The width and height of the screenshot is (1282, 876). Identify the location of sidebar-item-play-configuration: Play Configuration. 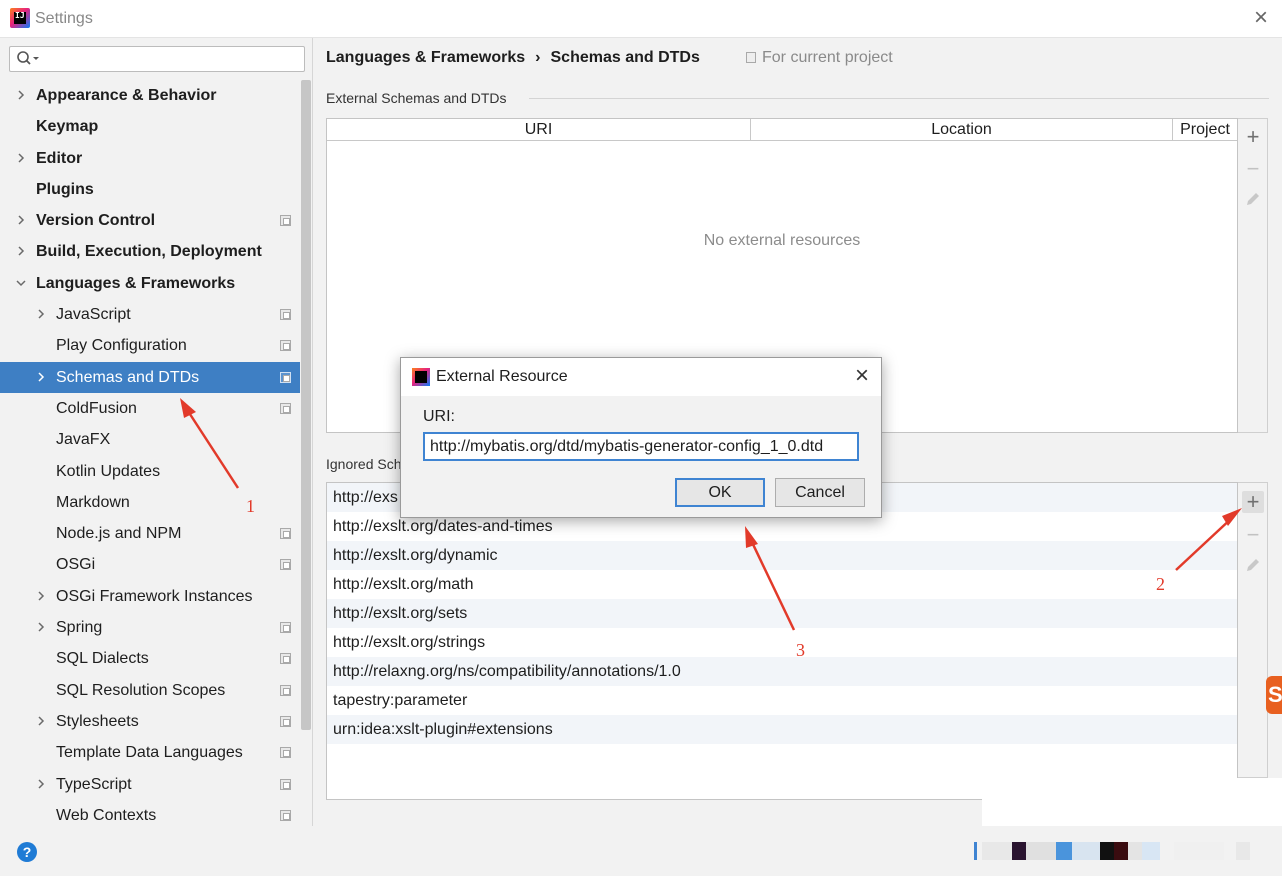
(150, 345).